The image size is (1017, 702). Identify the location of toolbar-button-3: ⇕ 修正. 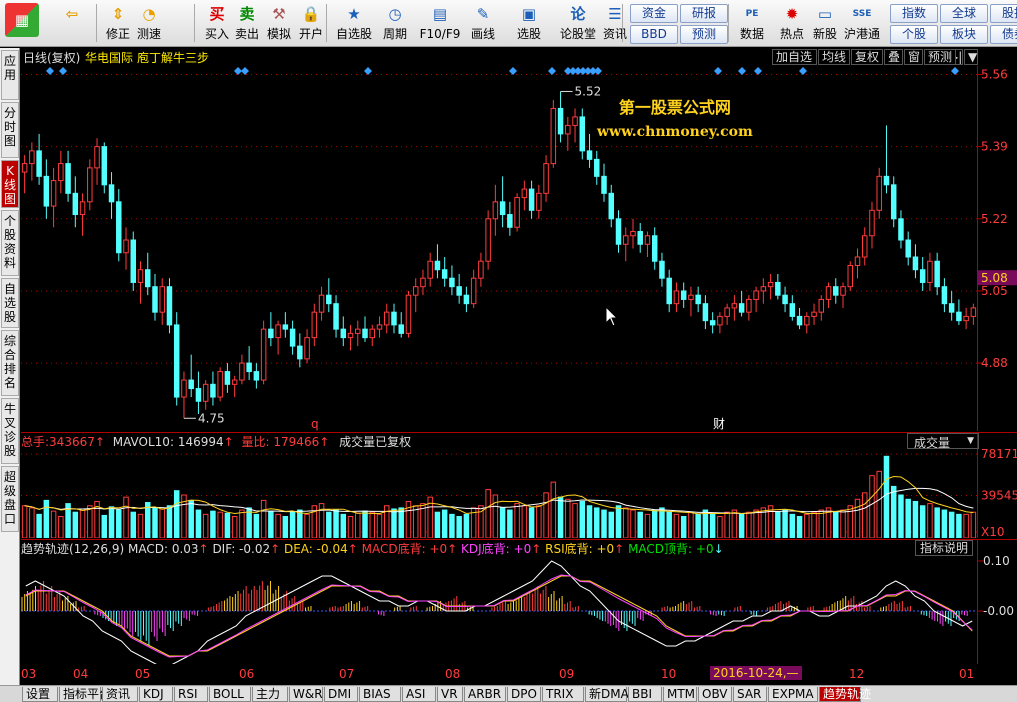
(118, 23).